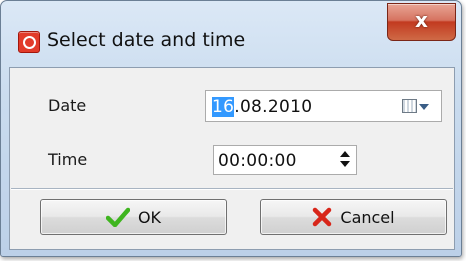  What do you see at coordinates (149, 217) in the screenshot?
I see `ok-button-label: OK` at bounding box center [149, 217].